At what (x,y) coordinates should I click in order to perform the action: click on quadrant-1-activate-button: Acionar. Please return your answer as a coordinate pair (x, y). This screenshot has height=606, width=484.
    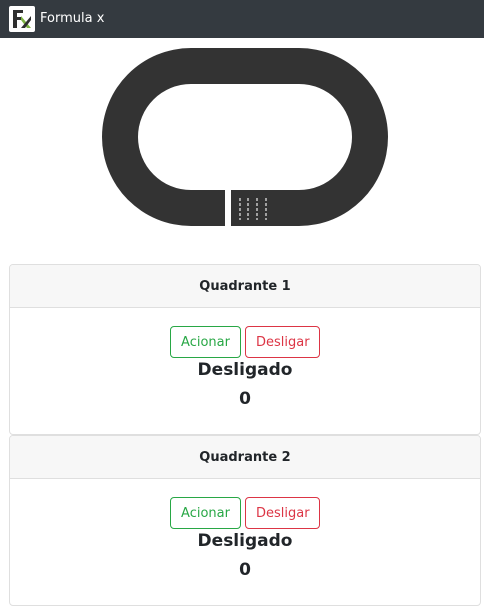
    Looking at the image, I should click on (205, 342).